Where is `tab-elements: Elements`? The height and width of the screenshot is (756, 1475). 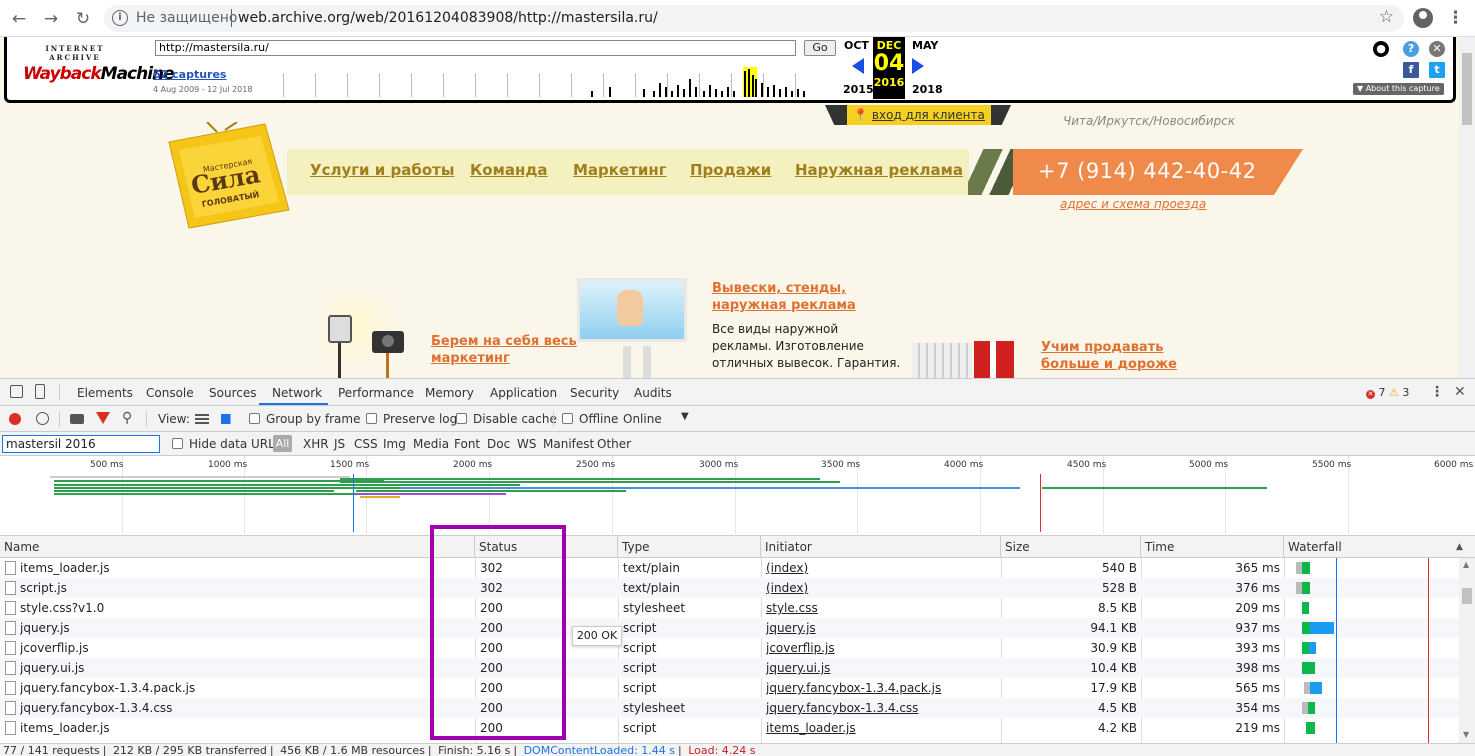 tab-elements: Elements is located at coordinates (105, 393).